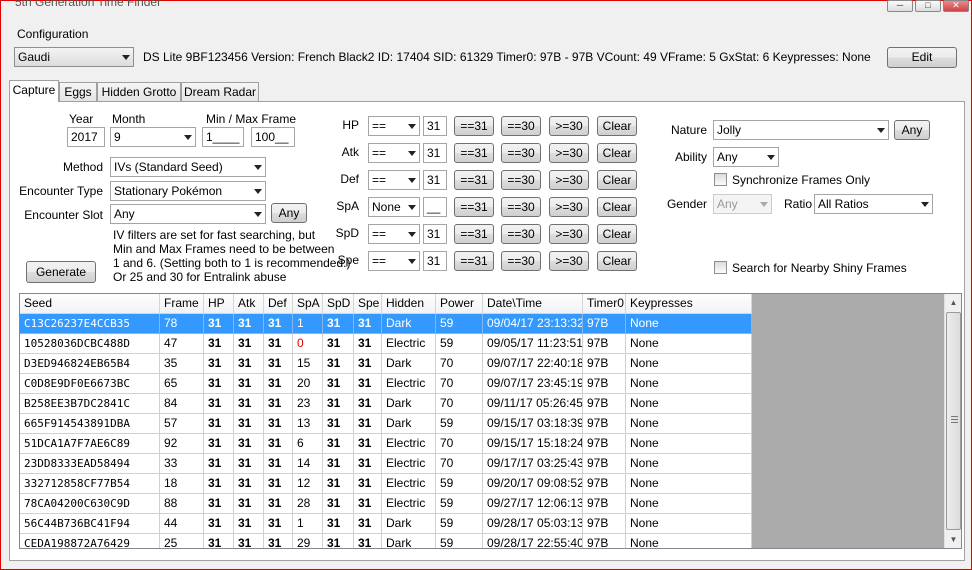 The height and width of the screenshot is (570, 972). What do you see at coordinates (617, 207) in the screenshot?
I see `iv-spa-clear-button: Clear` at bounding box center [617, 207].